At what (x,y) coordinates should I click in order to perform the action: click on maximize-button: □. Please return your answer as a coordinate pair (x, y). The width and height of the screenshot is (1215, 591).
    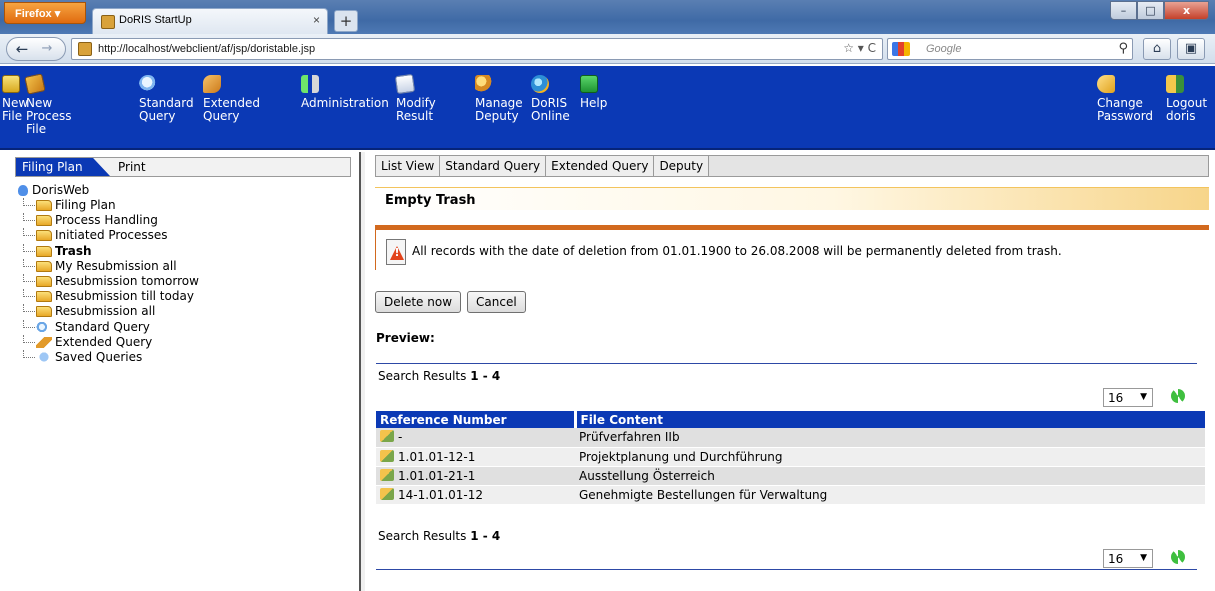
    Looking at the image, I should click on (1150, 10).